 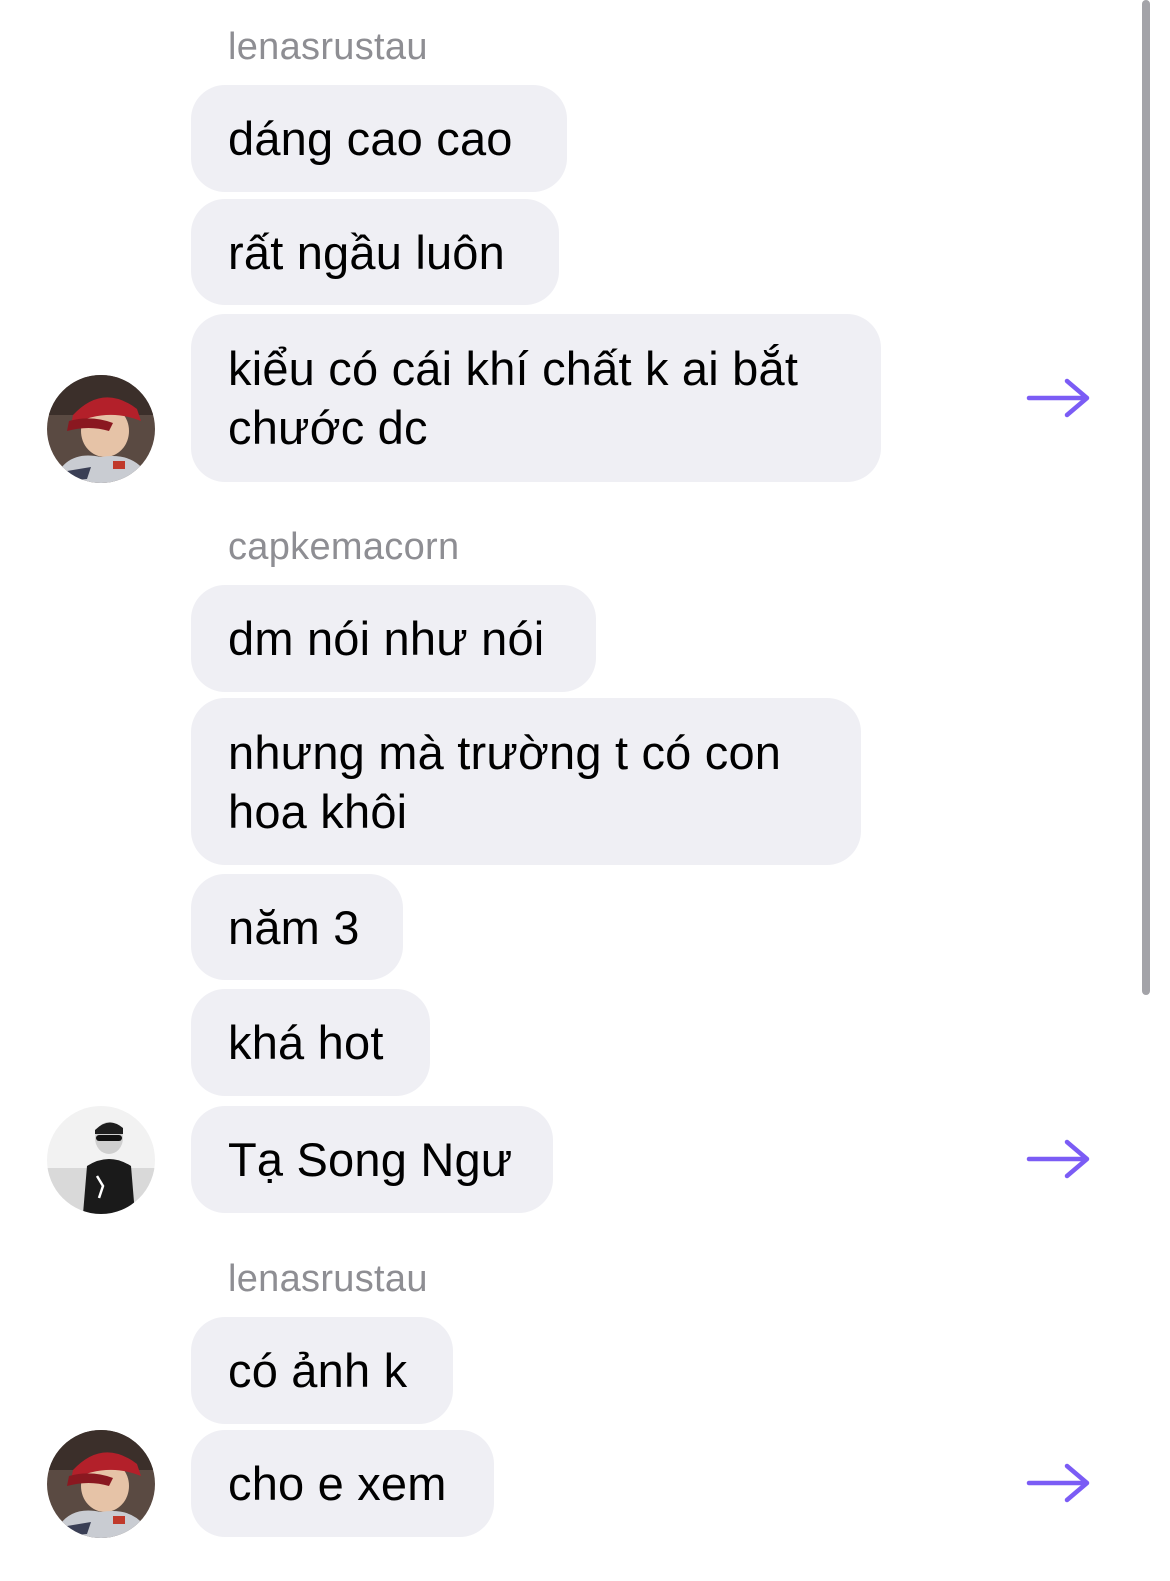 What do you see at coordinates (386, 638) in the screenshot?
I see `message-text: dm nói như nói` at bounding box center [386, 638].